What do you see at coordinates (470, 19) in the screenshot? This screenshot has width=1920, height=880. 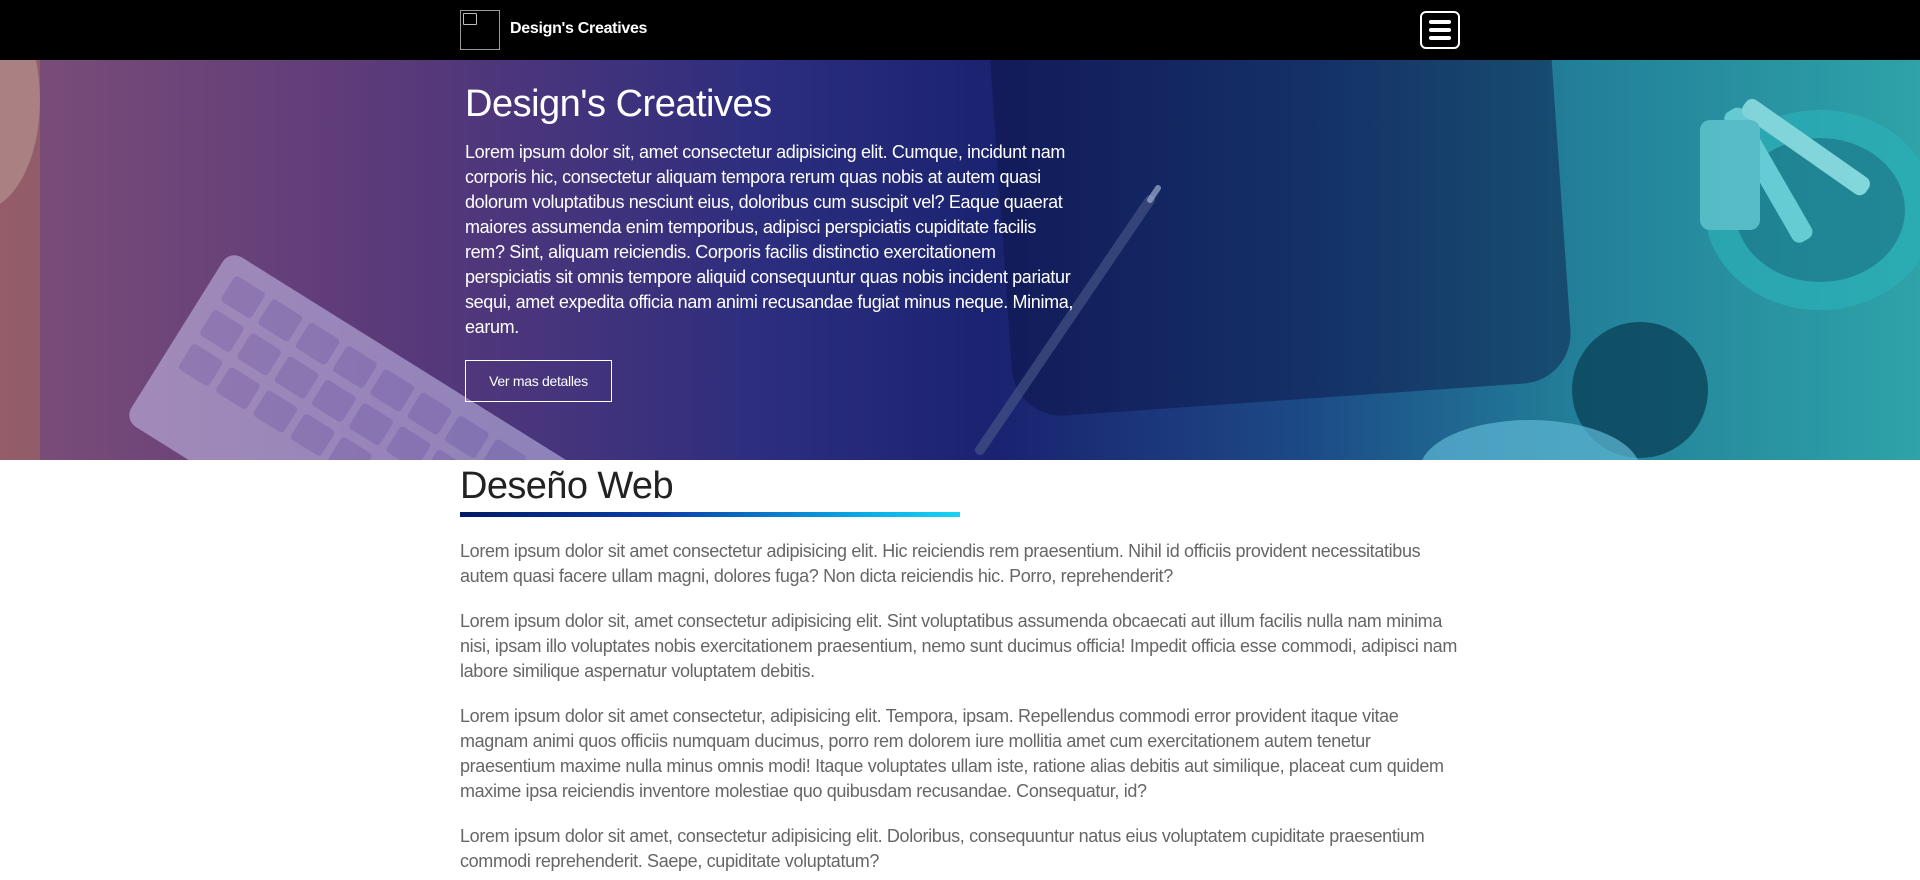 I see `broken-image-icon` at bounding box center [470, 19].